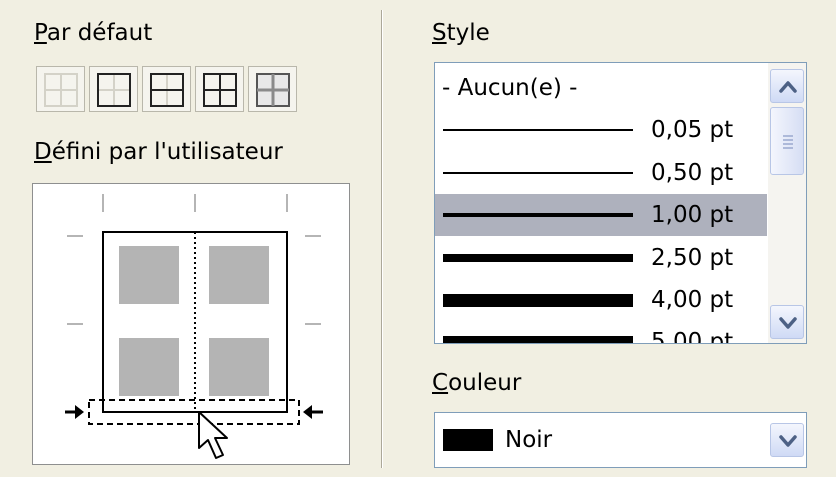 Image resolution: width=836 pixels, height=477 pixels. I want to click on border-preview-graphic, so click(194, 309).